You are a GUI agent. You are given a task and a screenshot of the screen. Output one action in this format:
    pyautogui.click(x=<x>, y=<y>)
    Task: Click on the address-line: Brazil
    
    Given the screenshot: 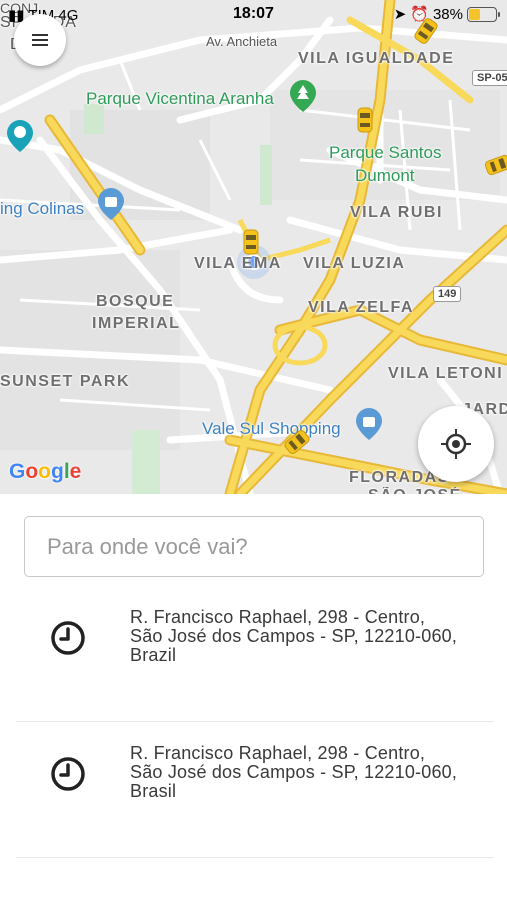 What is the action you would take?
    pyautogui.click(x=153, y=655)
    